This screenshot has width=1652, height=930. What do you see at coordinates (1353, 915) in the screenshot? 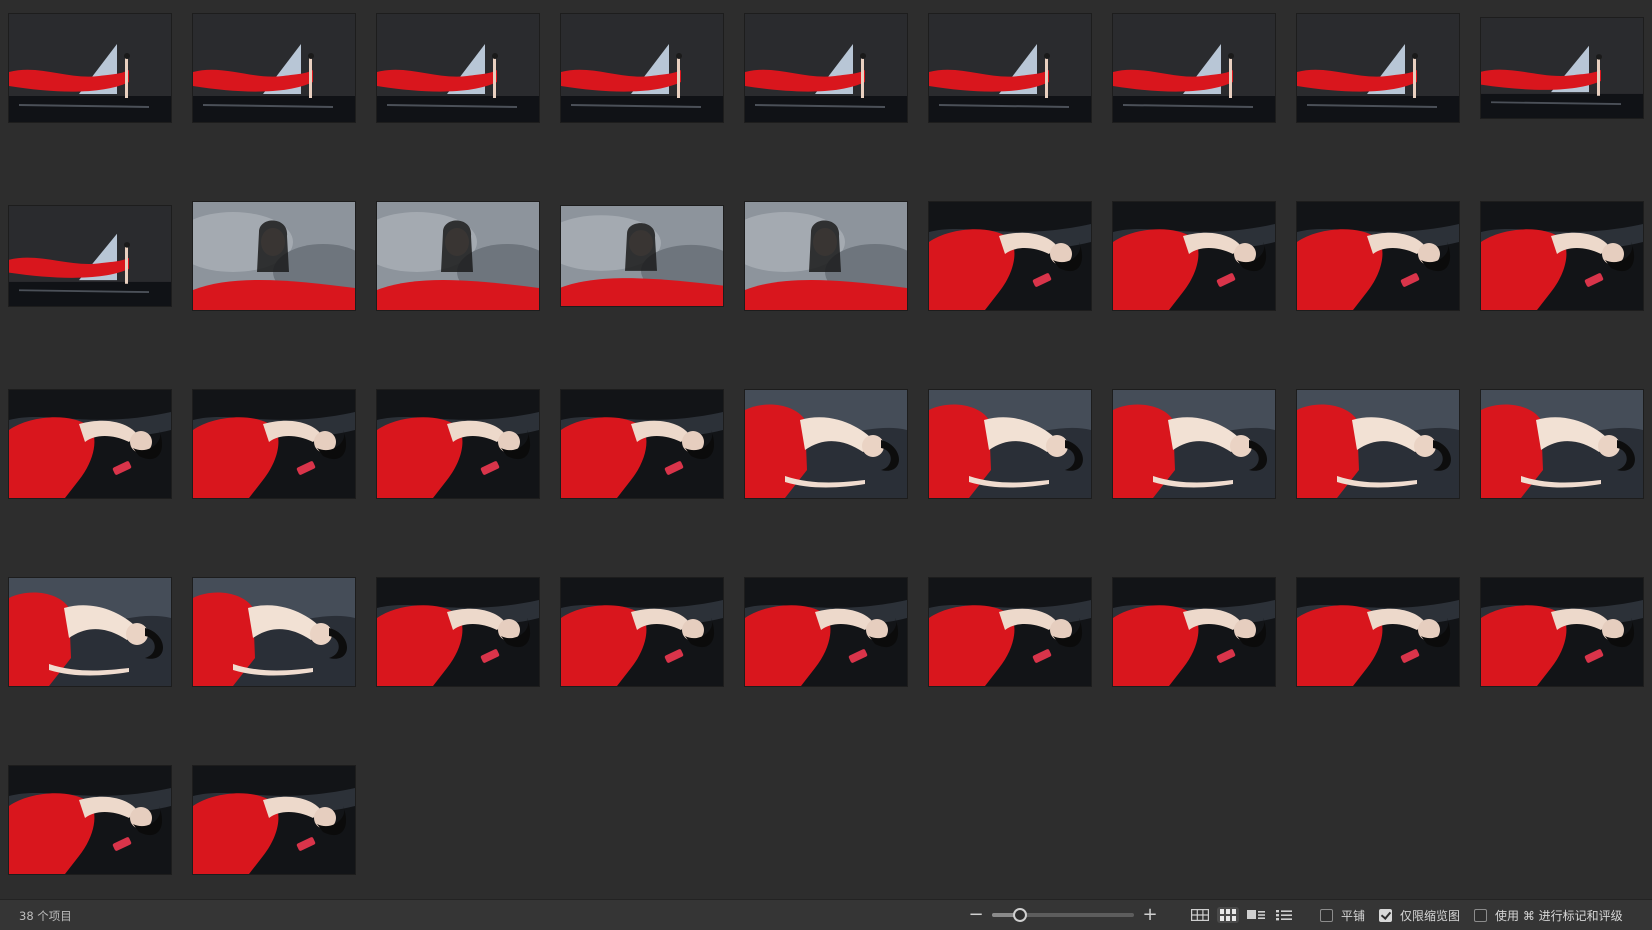
I see `tile-label: 平铺` at bounding box center [1353, 915].